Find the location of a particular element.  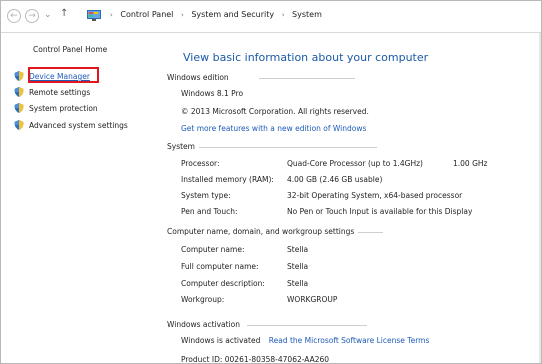

system-section: System is located at coordinates (272, 146).